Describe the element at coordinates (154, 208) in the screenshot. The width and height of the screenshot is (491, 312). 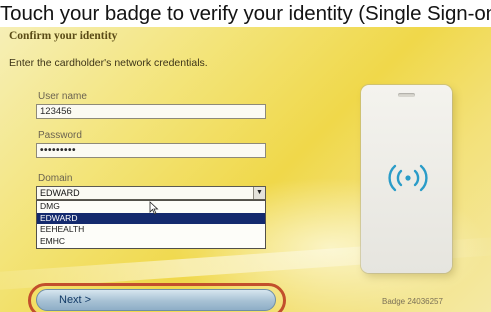
I see `mouse-cursor-icon` at that location.